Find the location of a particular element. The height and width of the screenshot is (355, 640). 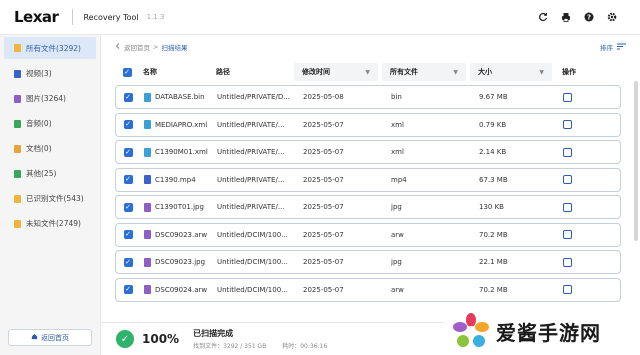

sidebar-item-label: 文档(0) is located at coordinates (39, 148).